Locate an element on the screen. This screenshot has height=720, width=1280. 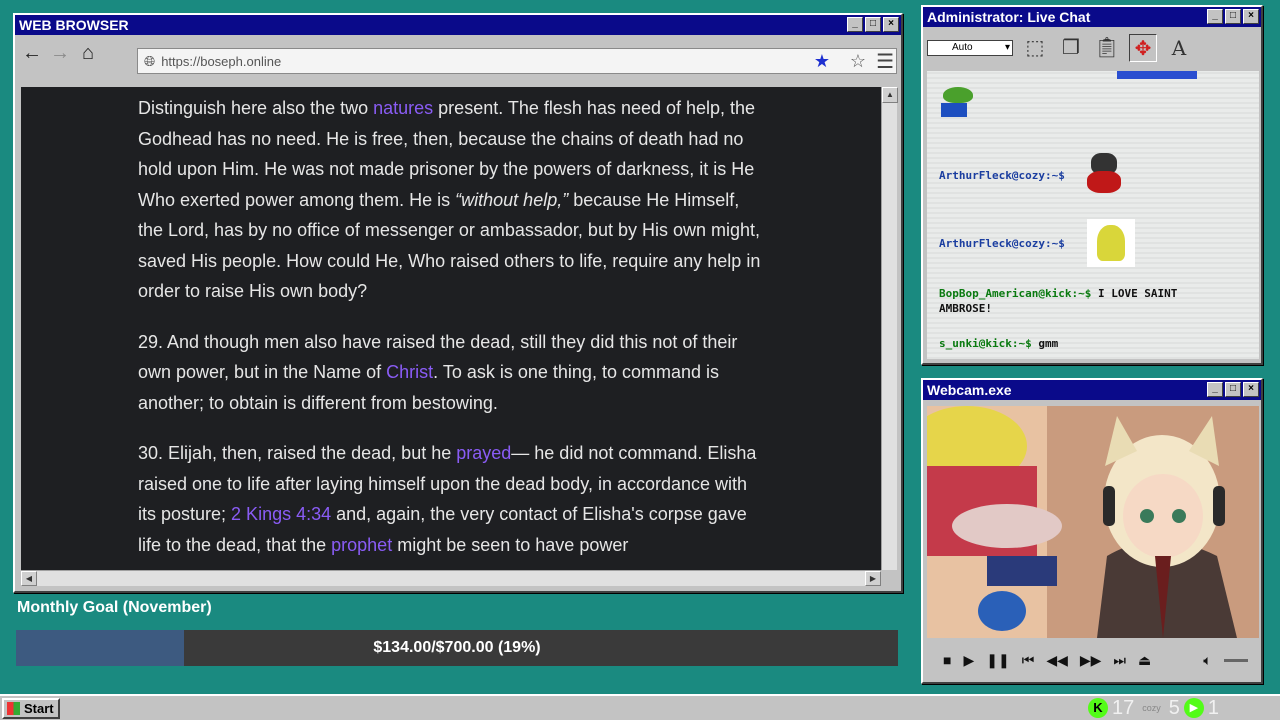
fast-forward-icon: ▶▶ is located at coordinates (1091, 660).